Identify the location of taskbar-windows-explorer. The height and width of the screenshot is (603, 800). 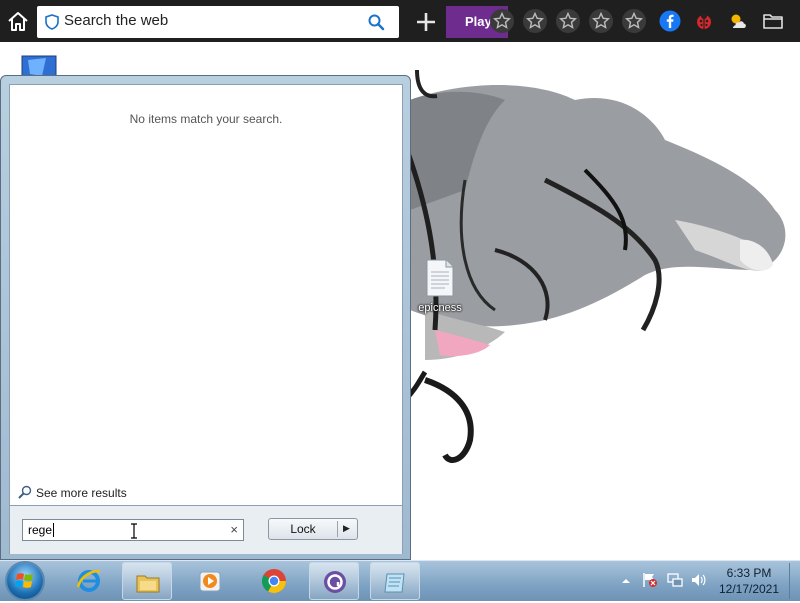
(147, 581).